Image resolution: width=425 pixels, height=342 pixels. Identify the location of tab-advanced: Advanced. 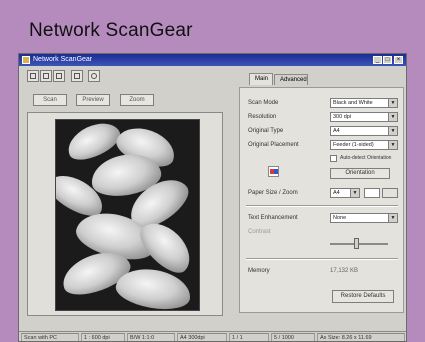
(291, 79).